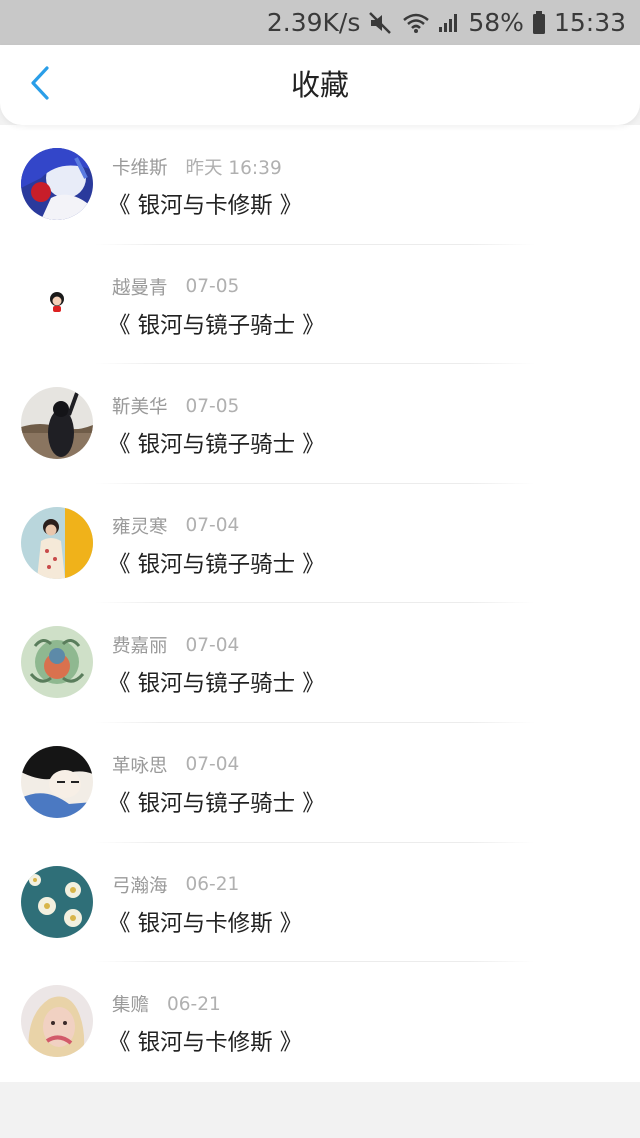  What do you see at coordinates (140, 645) in the screenshot?
I see `user-name: 费嘉丽` at bounding box center [140, 645].